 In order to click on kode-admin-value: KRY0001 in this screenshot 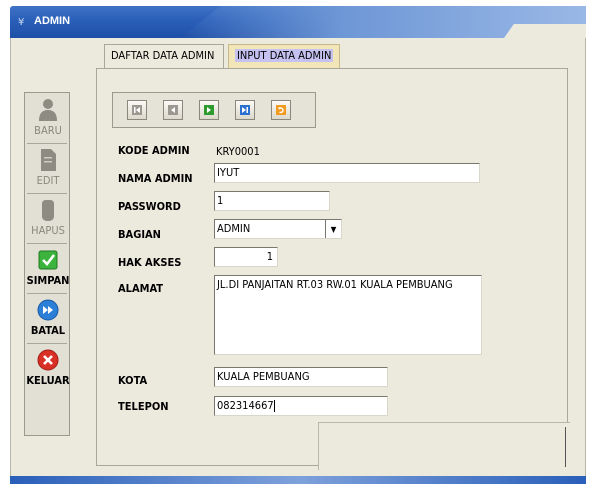, I will do `click(238, 151)`.